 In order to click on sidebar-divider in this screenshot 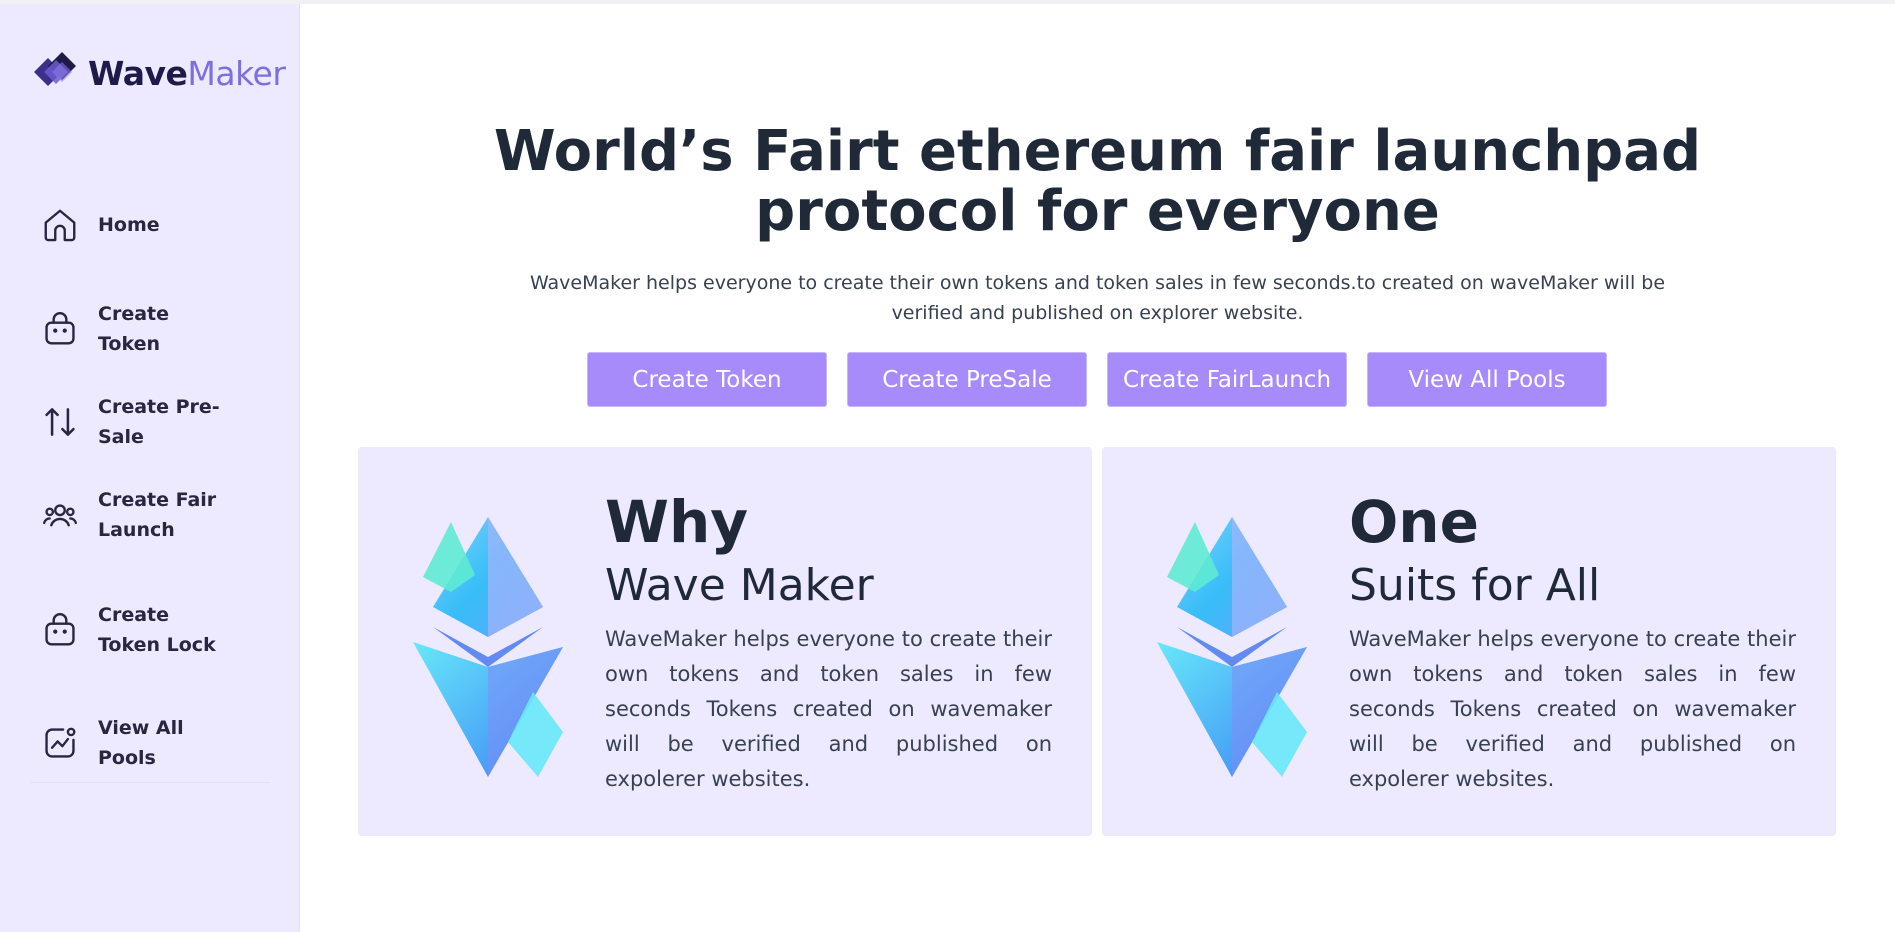, I will do `click(150, 782)`.